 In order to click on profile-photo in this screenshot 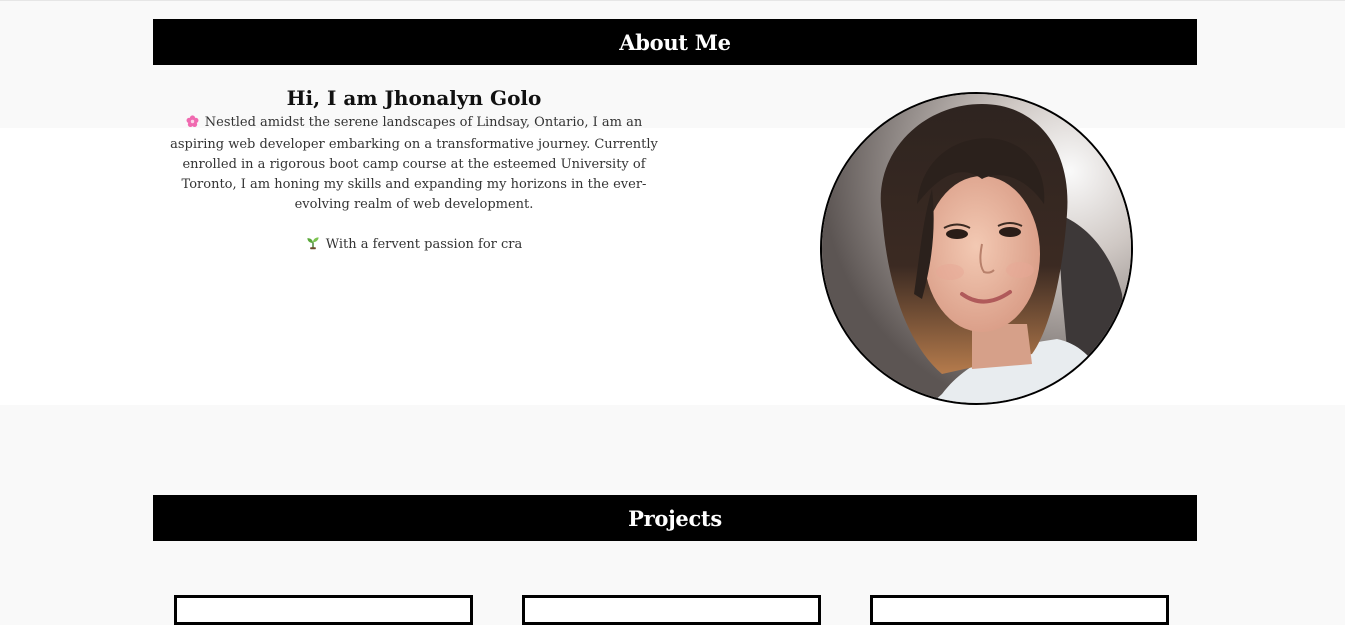, I will do `click(976, 248)`.